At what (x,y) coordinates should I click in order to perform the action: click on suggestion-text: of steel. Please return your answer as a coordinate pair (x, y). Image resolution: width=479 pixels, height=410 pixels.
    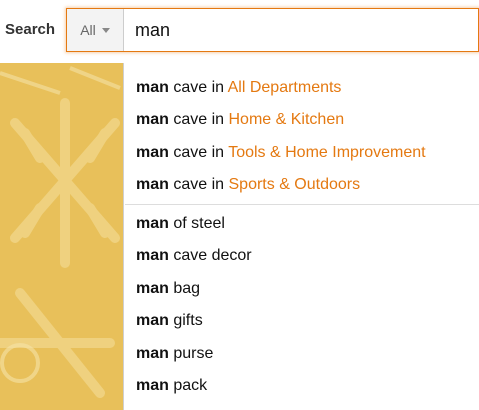
    Looking at the image, I should click on (196, 223).